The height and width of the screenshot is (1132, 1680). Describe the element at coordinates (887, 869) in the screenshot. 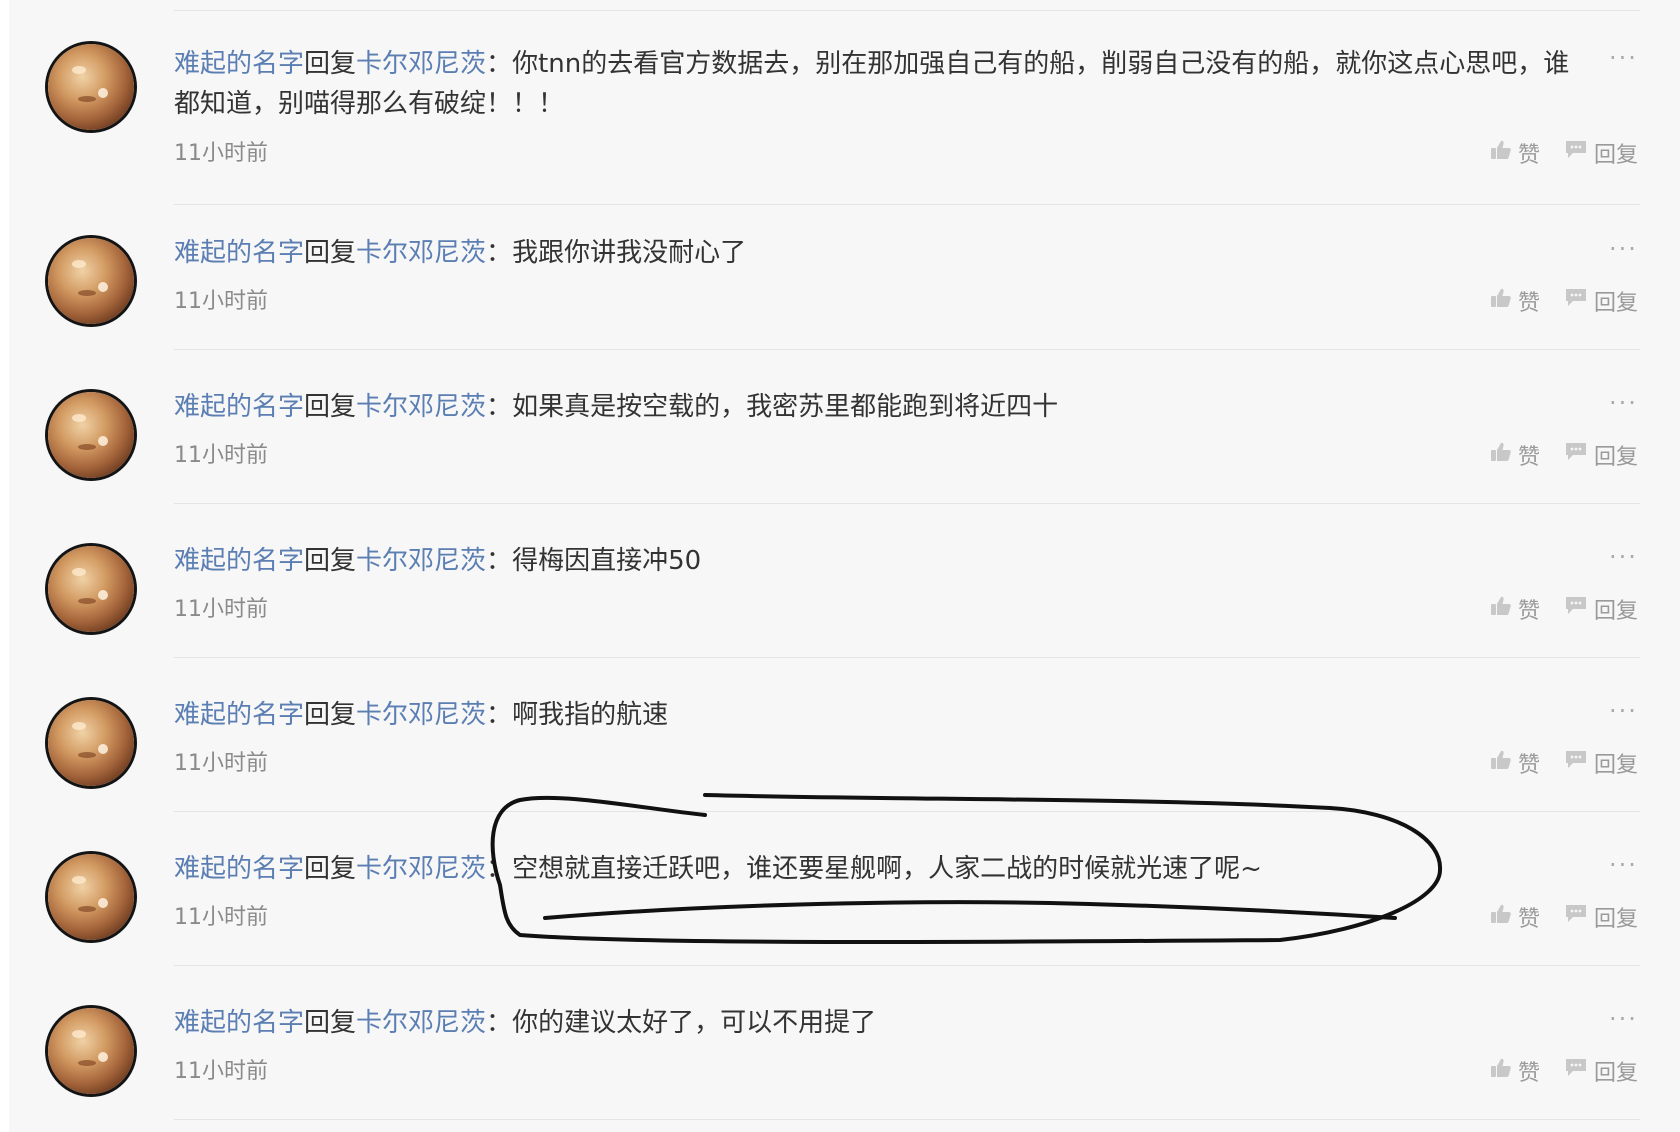

I see `comment-body: 空想就直接迁跃吧，谁还要星舰啊，人家二战的时候就光速了呢~` at that location.